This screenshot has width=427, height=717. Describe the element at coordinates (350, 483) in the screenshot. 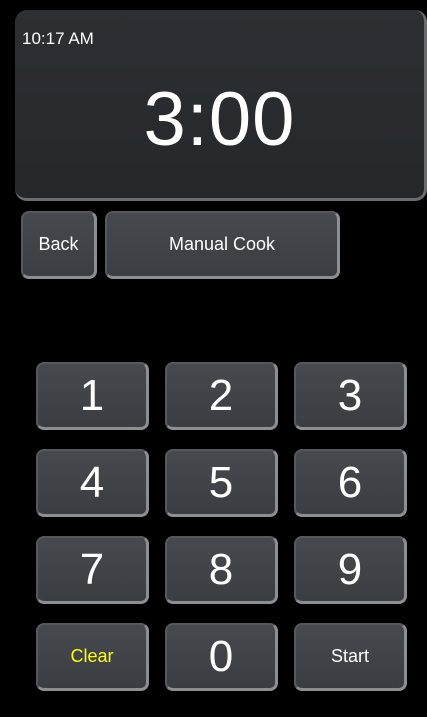

I see `keypad-key-6: 6` at that location.